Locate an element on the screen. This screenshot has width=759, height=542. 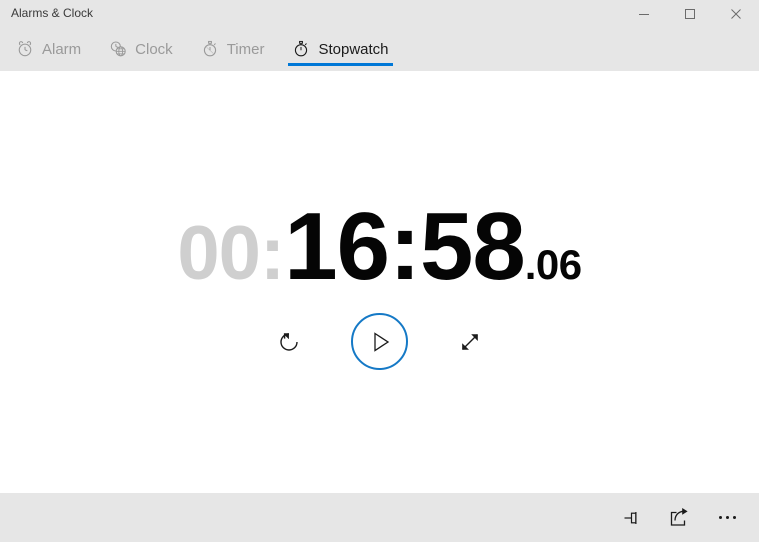
share-icon is located at coordinates (679, 518).